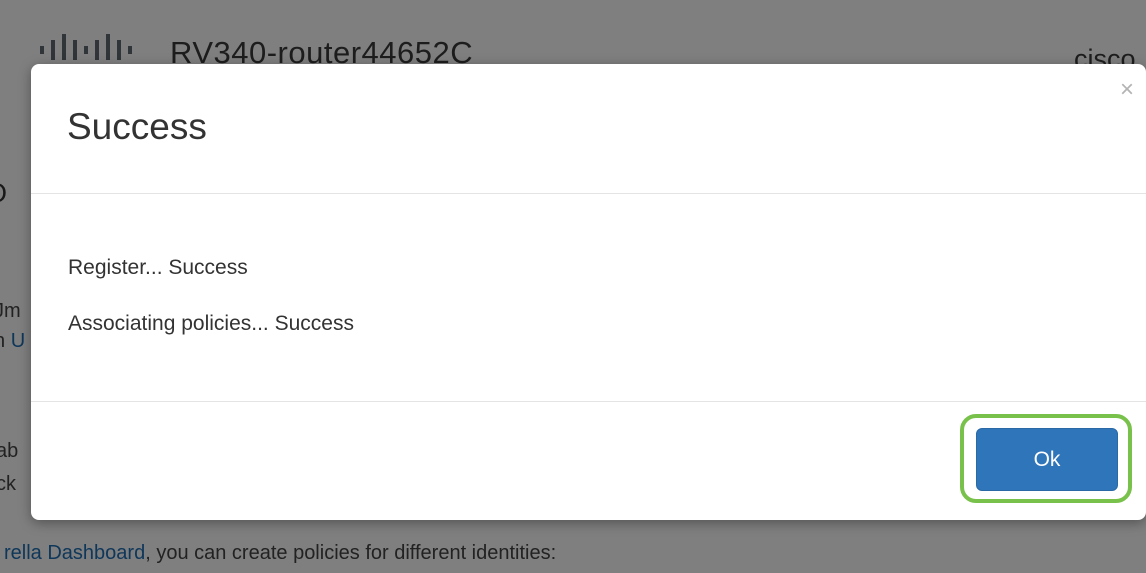 The height and width of the screenshot is (573, 1146). I want to click on header-divider, so click(588, 193).